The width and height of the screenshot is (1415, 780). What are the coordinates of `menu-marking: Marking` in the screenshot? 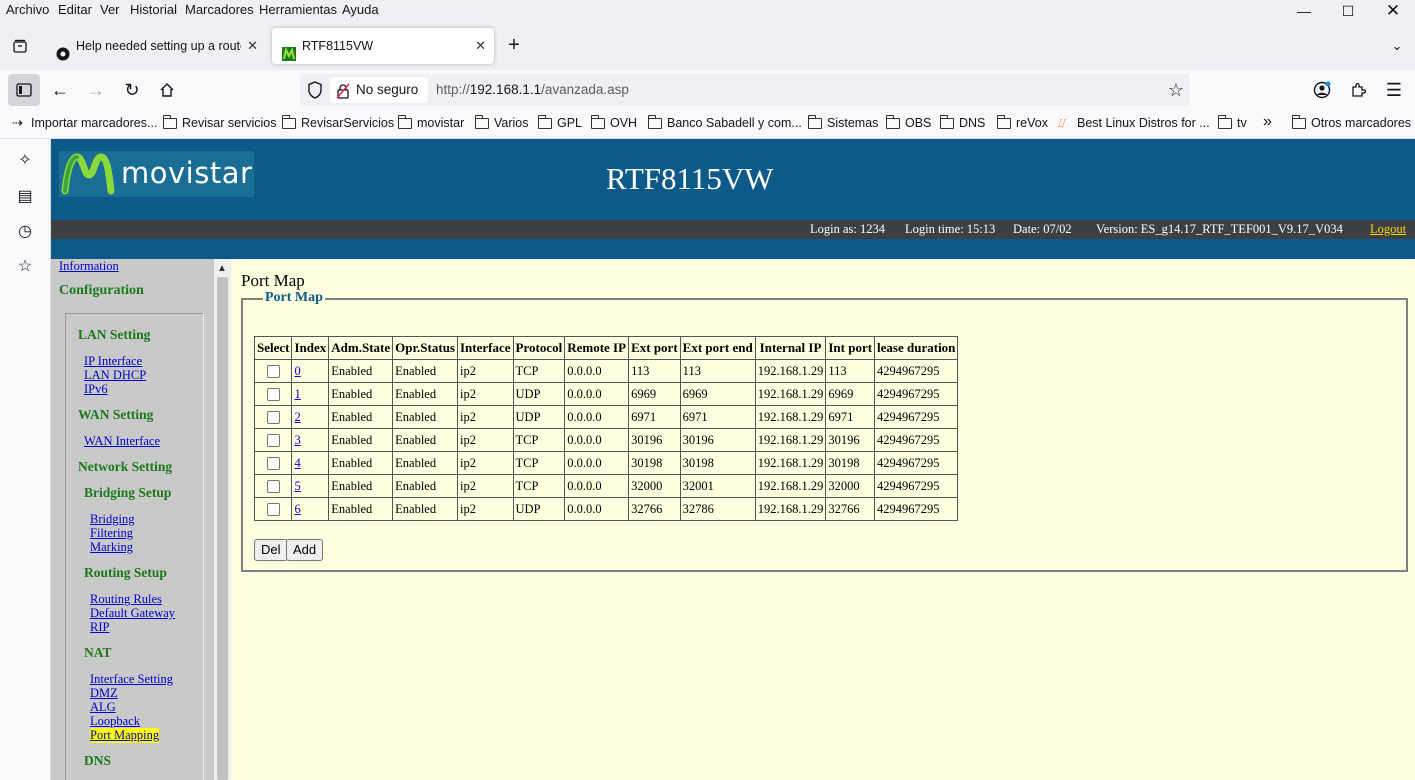 It's located at (111, 547).